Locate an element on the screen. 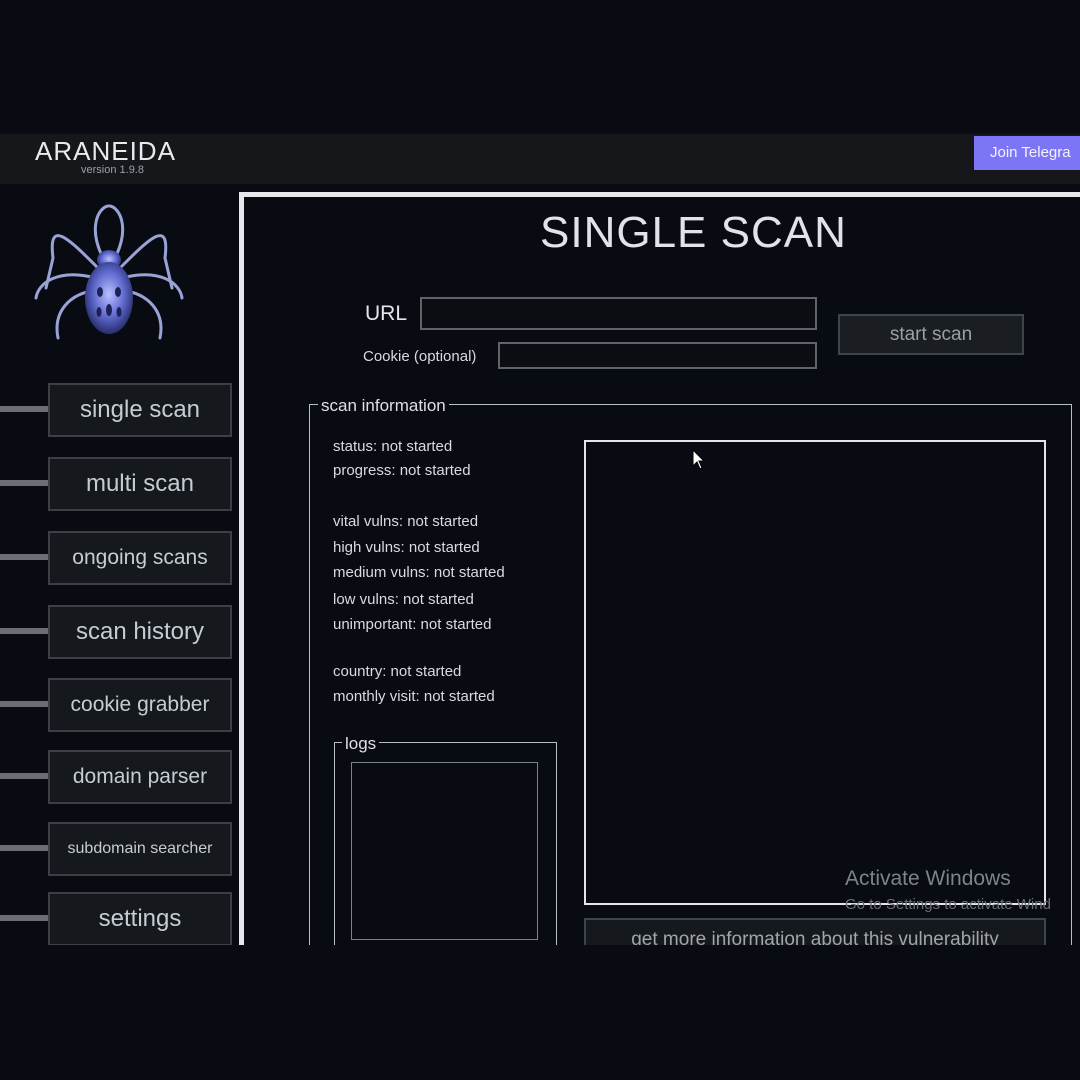 Image resolution: width=1080 pixels, height=1080 pixels. status-text: status: not started is located at coordinates (393, 446).